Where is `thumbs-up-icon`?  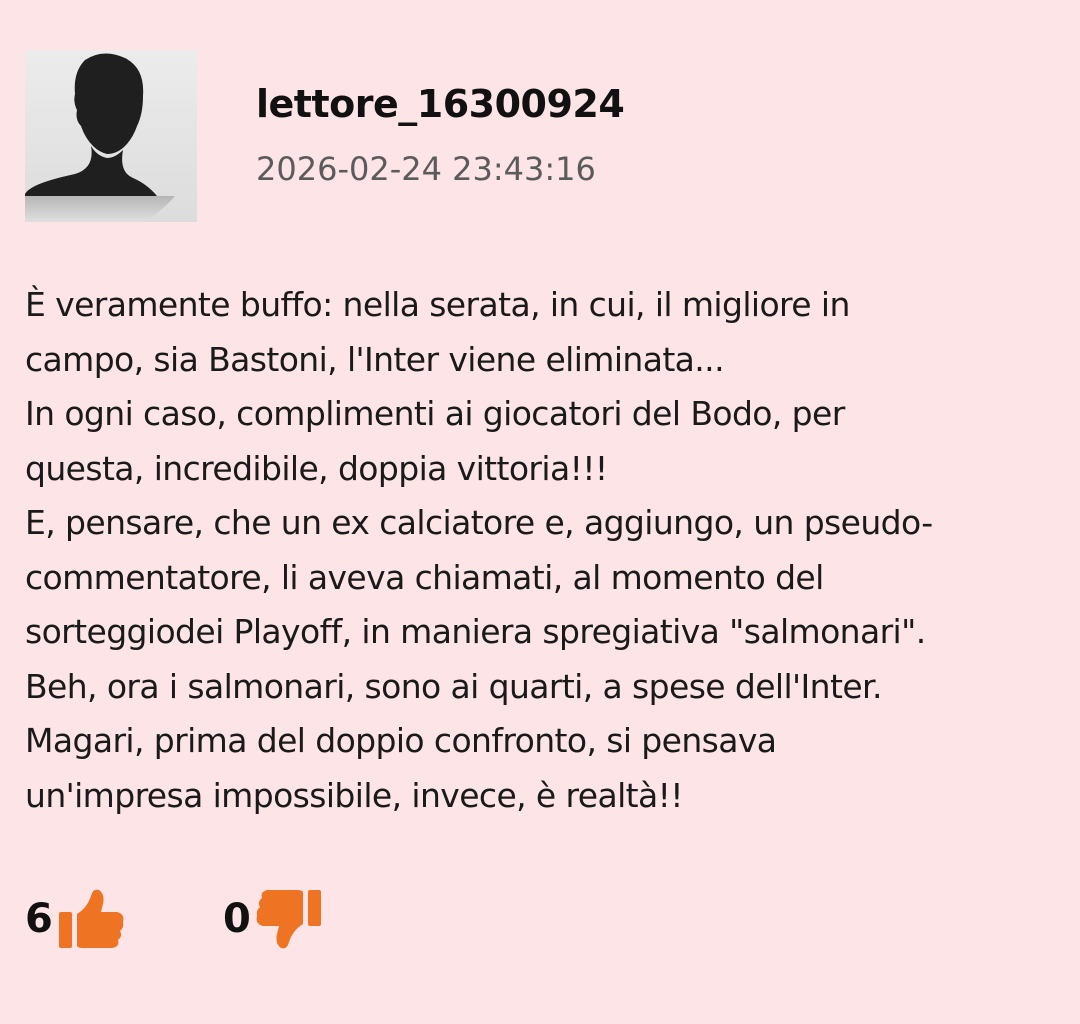
thumbs-up-icon is located at coordinates (91, 919).